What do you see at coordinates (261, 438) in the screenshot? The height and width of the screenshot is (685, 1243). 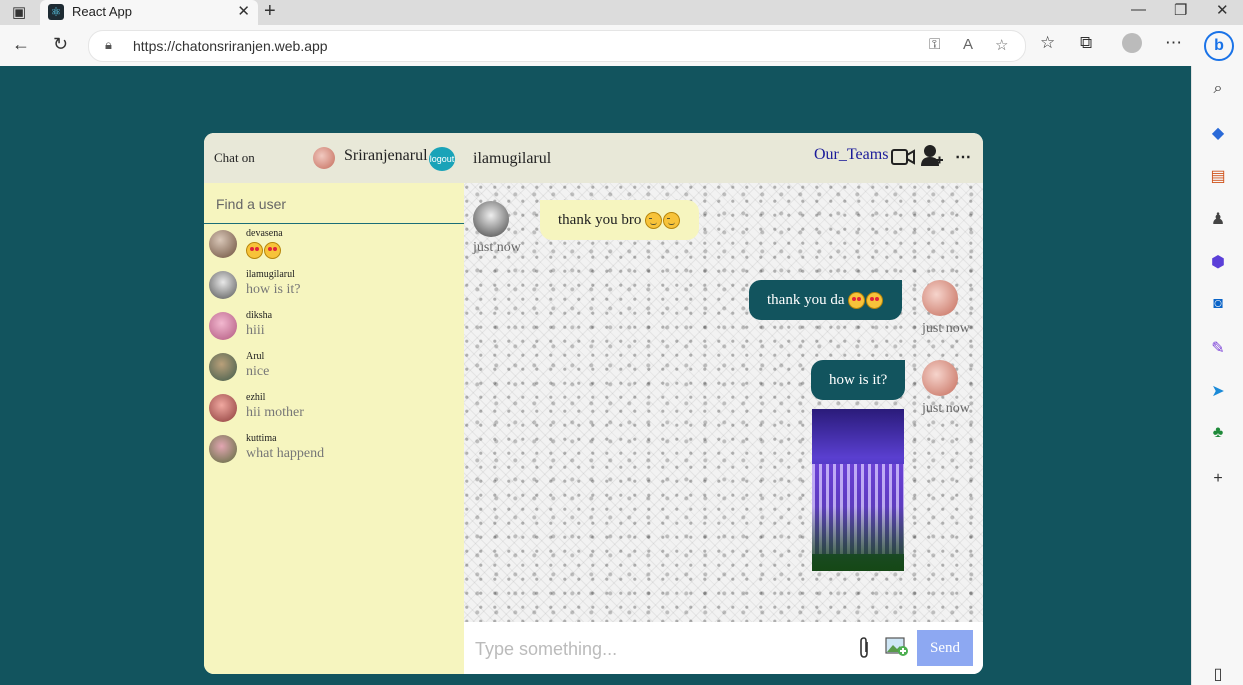 I see `chat-name: kuttima` at bounding box center [261, 438].